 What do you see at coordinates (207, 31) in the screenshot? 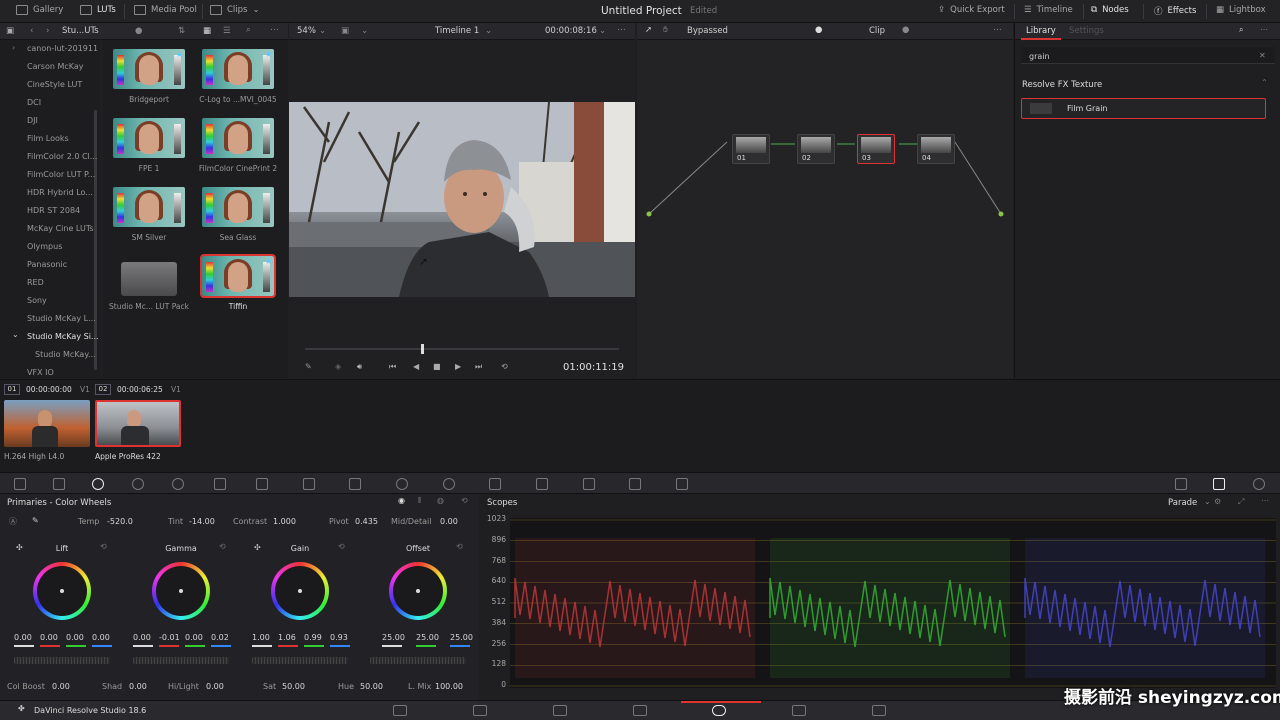
I see `grid-view-icon: ▦` at bounding box center [207, 31].